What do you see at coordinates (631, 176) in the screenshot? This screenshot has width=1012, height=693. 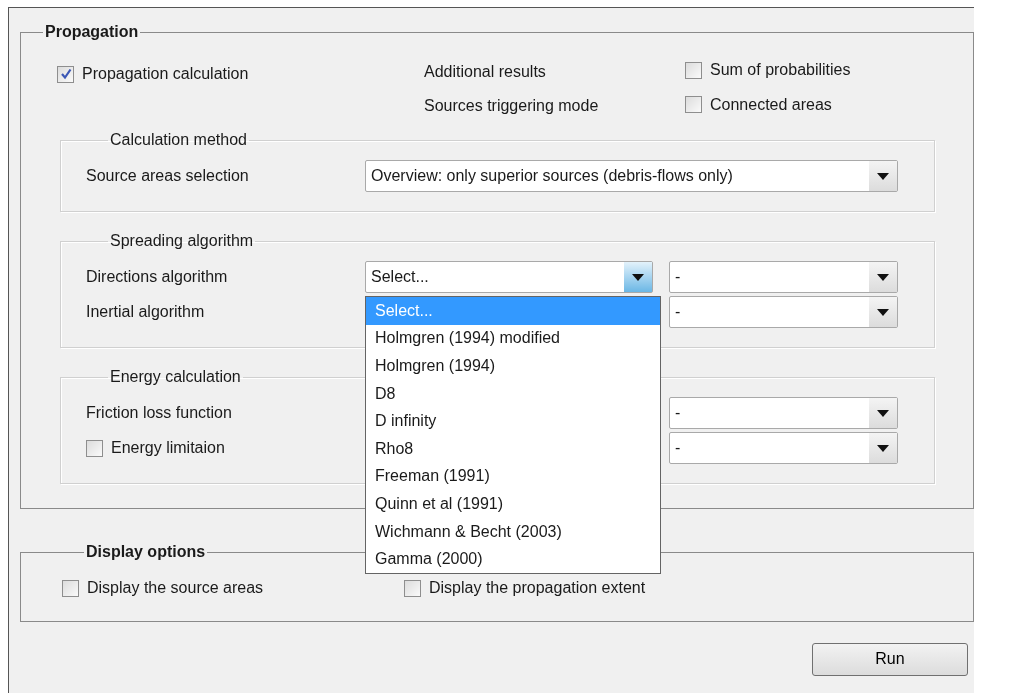 I see `dropdown: Overview: only superior sources (debris-flows only)` at bounding box center [631, 176].